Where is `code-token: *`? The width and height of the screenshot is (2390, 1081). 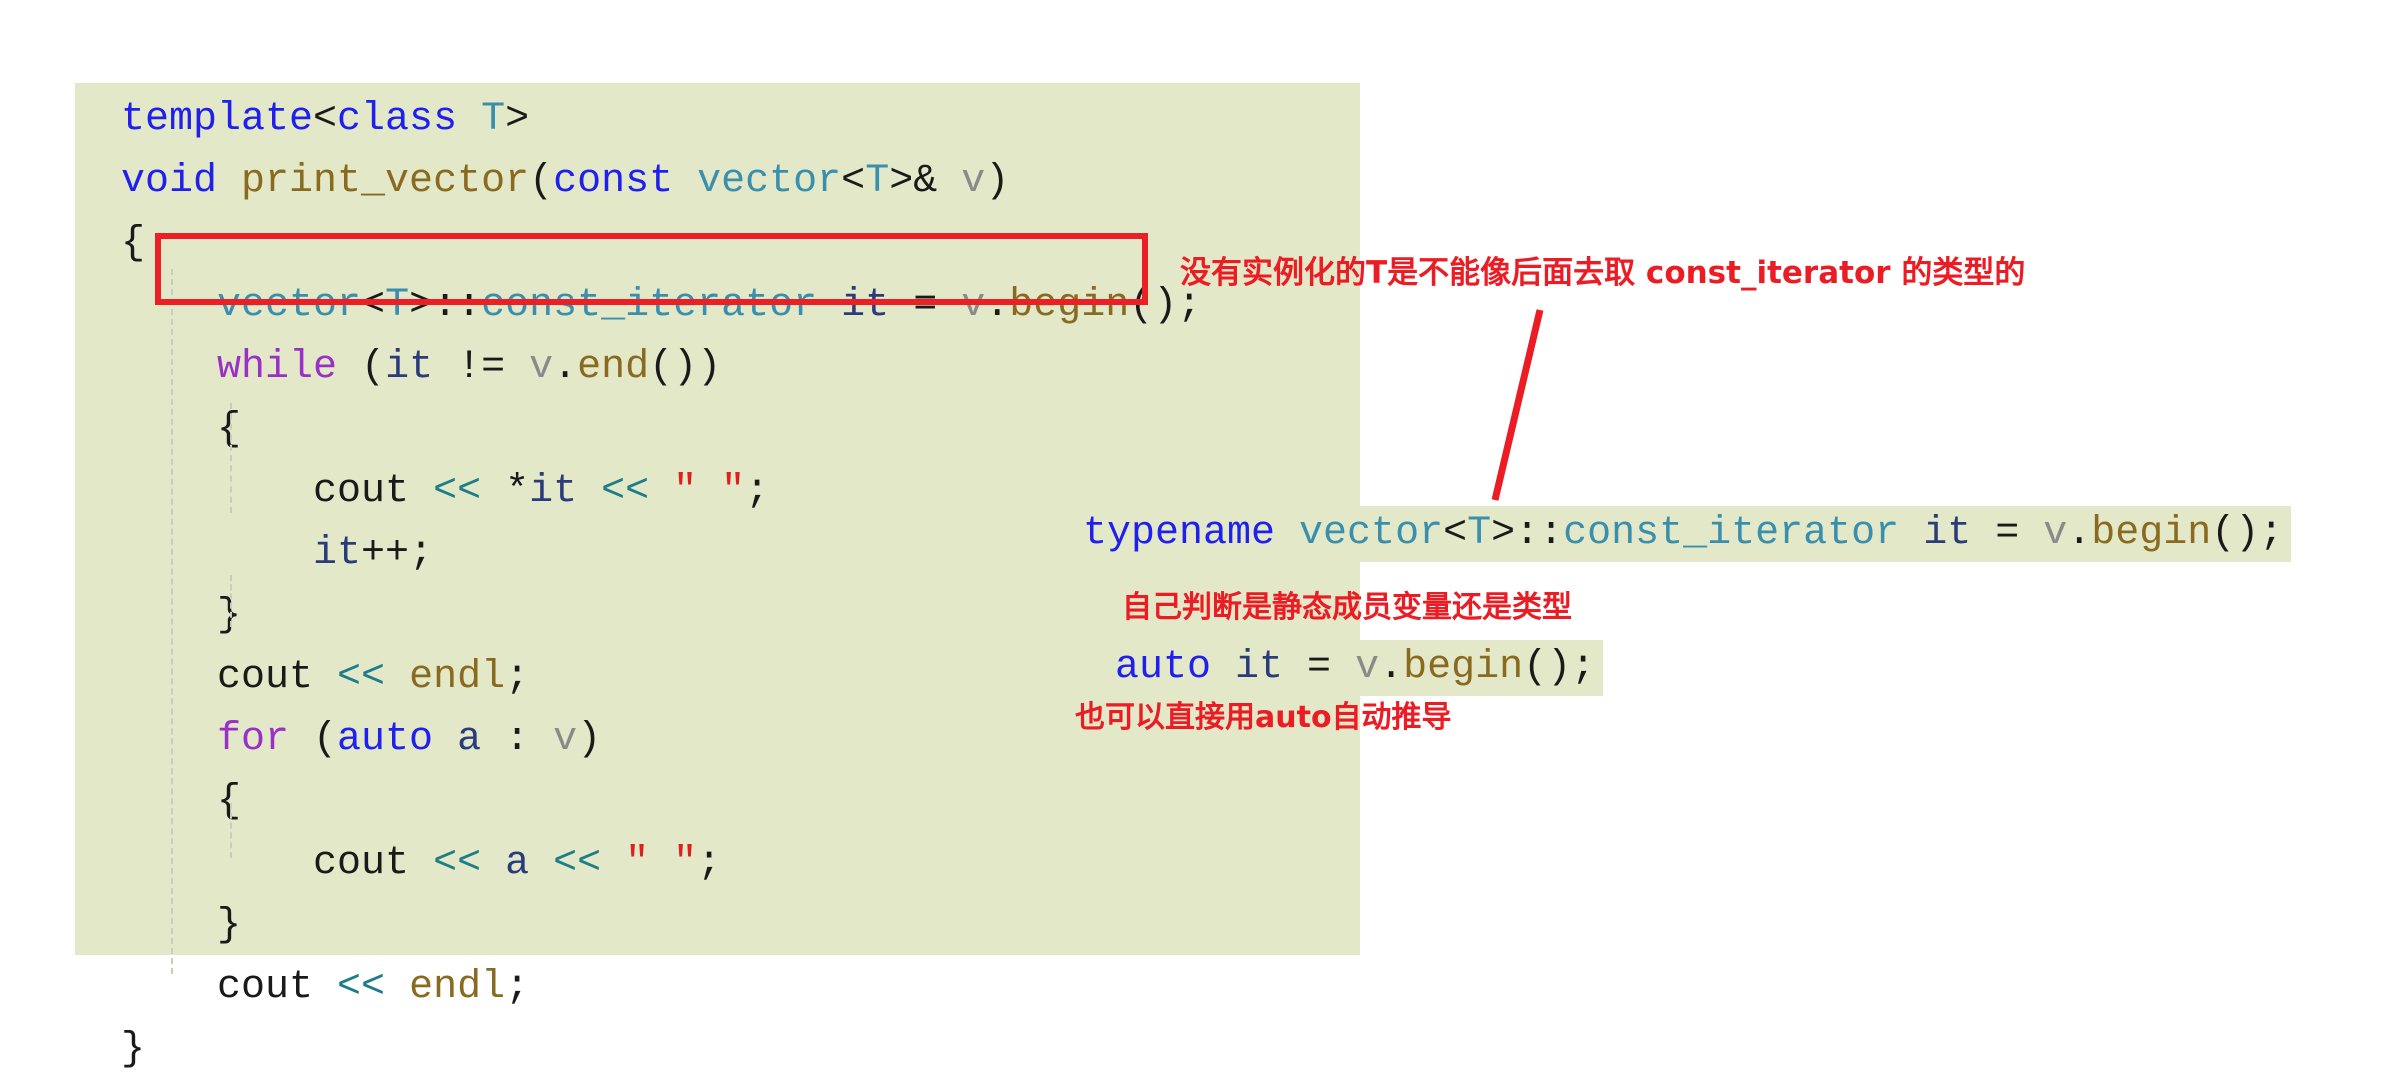 code-token: * is located at coordinates (505, 491).